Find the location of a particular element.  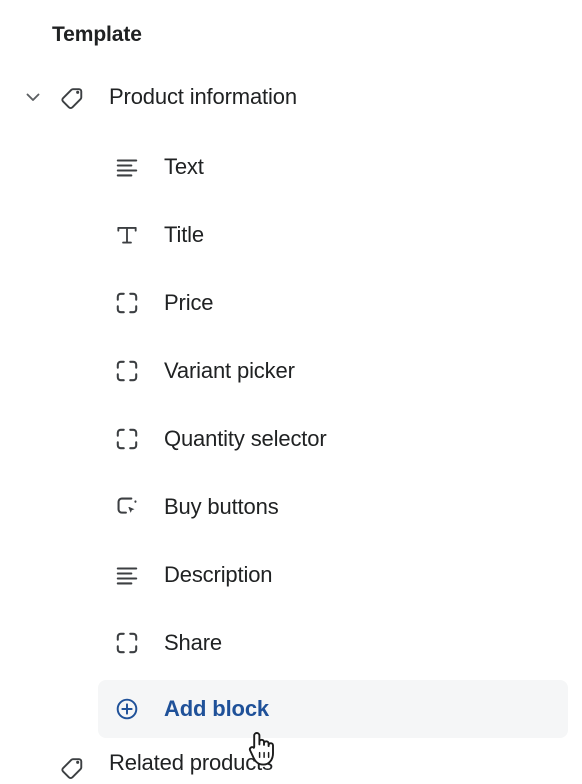

chevron-down-icon is located at coordinates (33, 97).